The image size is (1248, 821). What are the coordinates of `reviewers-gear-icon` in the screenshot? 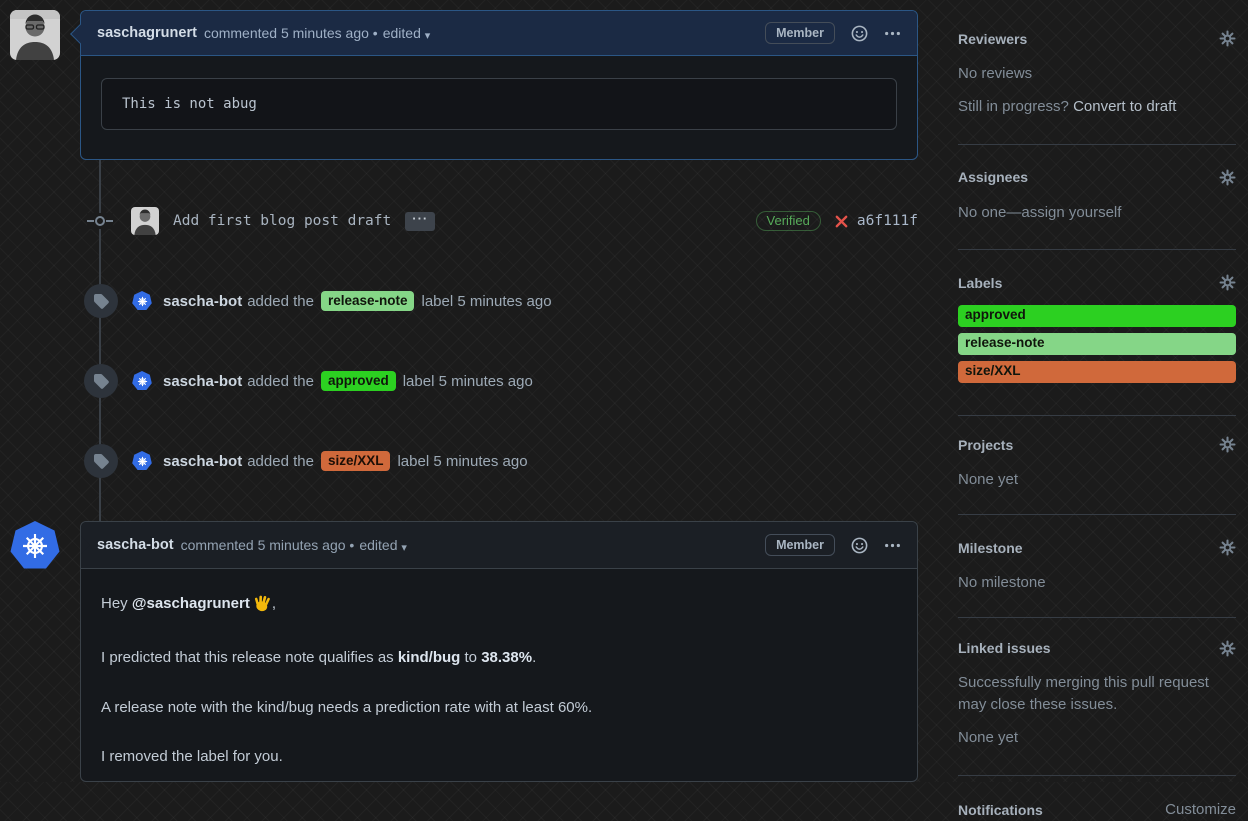 It's located at (1227, 38).